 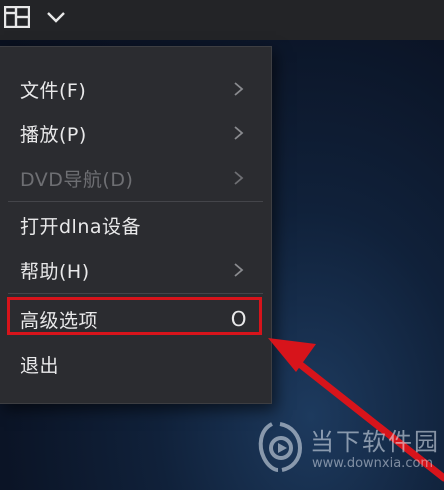 I want to click on menu-item-label: 打开dlna设备, so click(x=81, y=226).